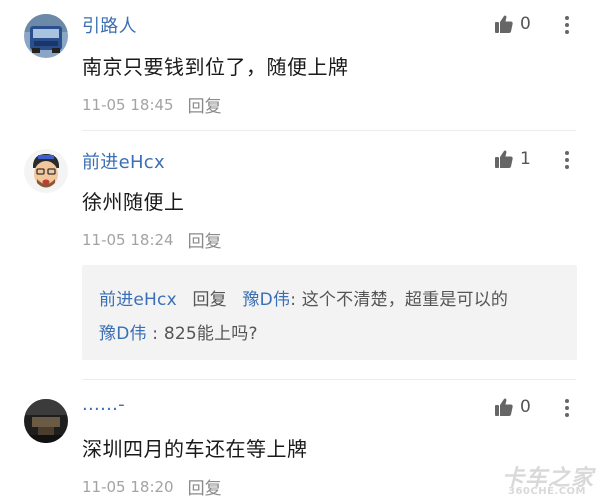 The image size is (600, 502). I want to click on dark-interior-avatar-icon, so click(46, 421).